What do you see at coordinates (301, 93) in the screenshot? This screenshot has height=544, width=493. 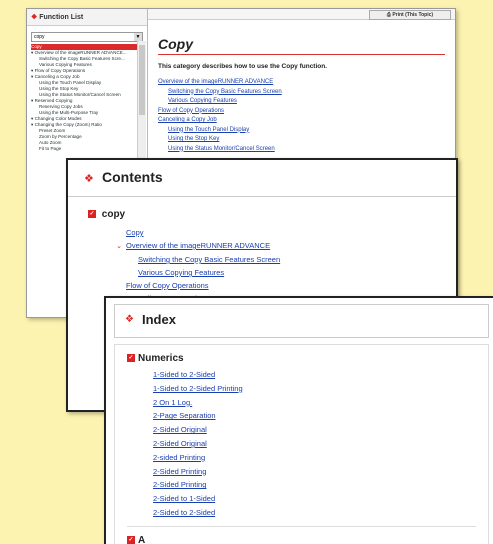 I see `topic-link: Switching the Copy Basic Features Screen` at bounding box center [301, 93].